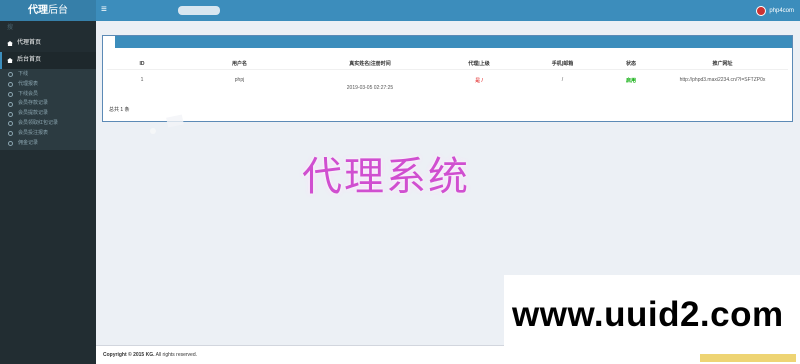 This screenshot has width=800, height=364. Describe the element at coordinates (119, 110) in the screenshot. I see `table-total: 总共 1 条` at that location.